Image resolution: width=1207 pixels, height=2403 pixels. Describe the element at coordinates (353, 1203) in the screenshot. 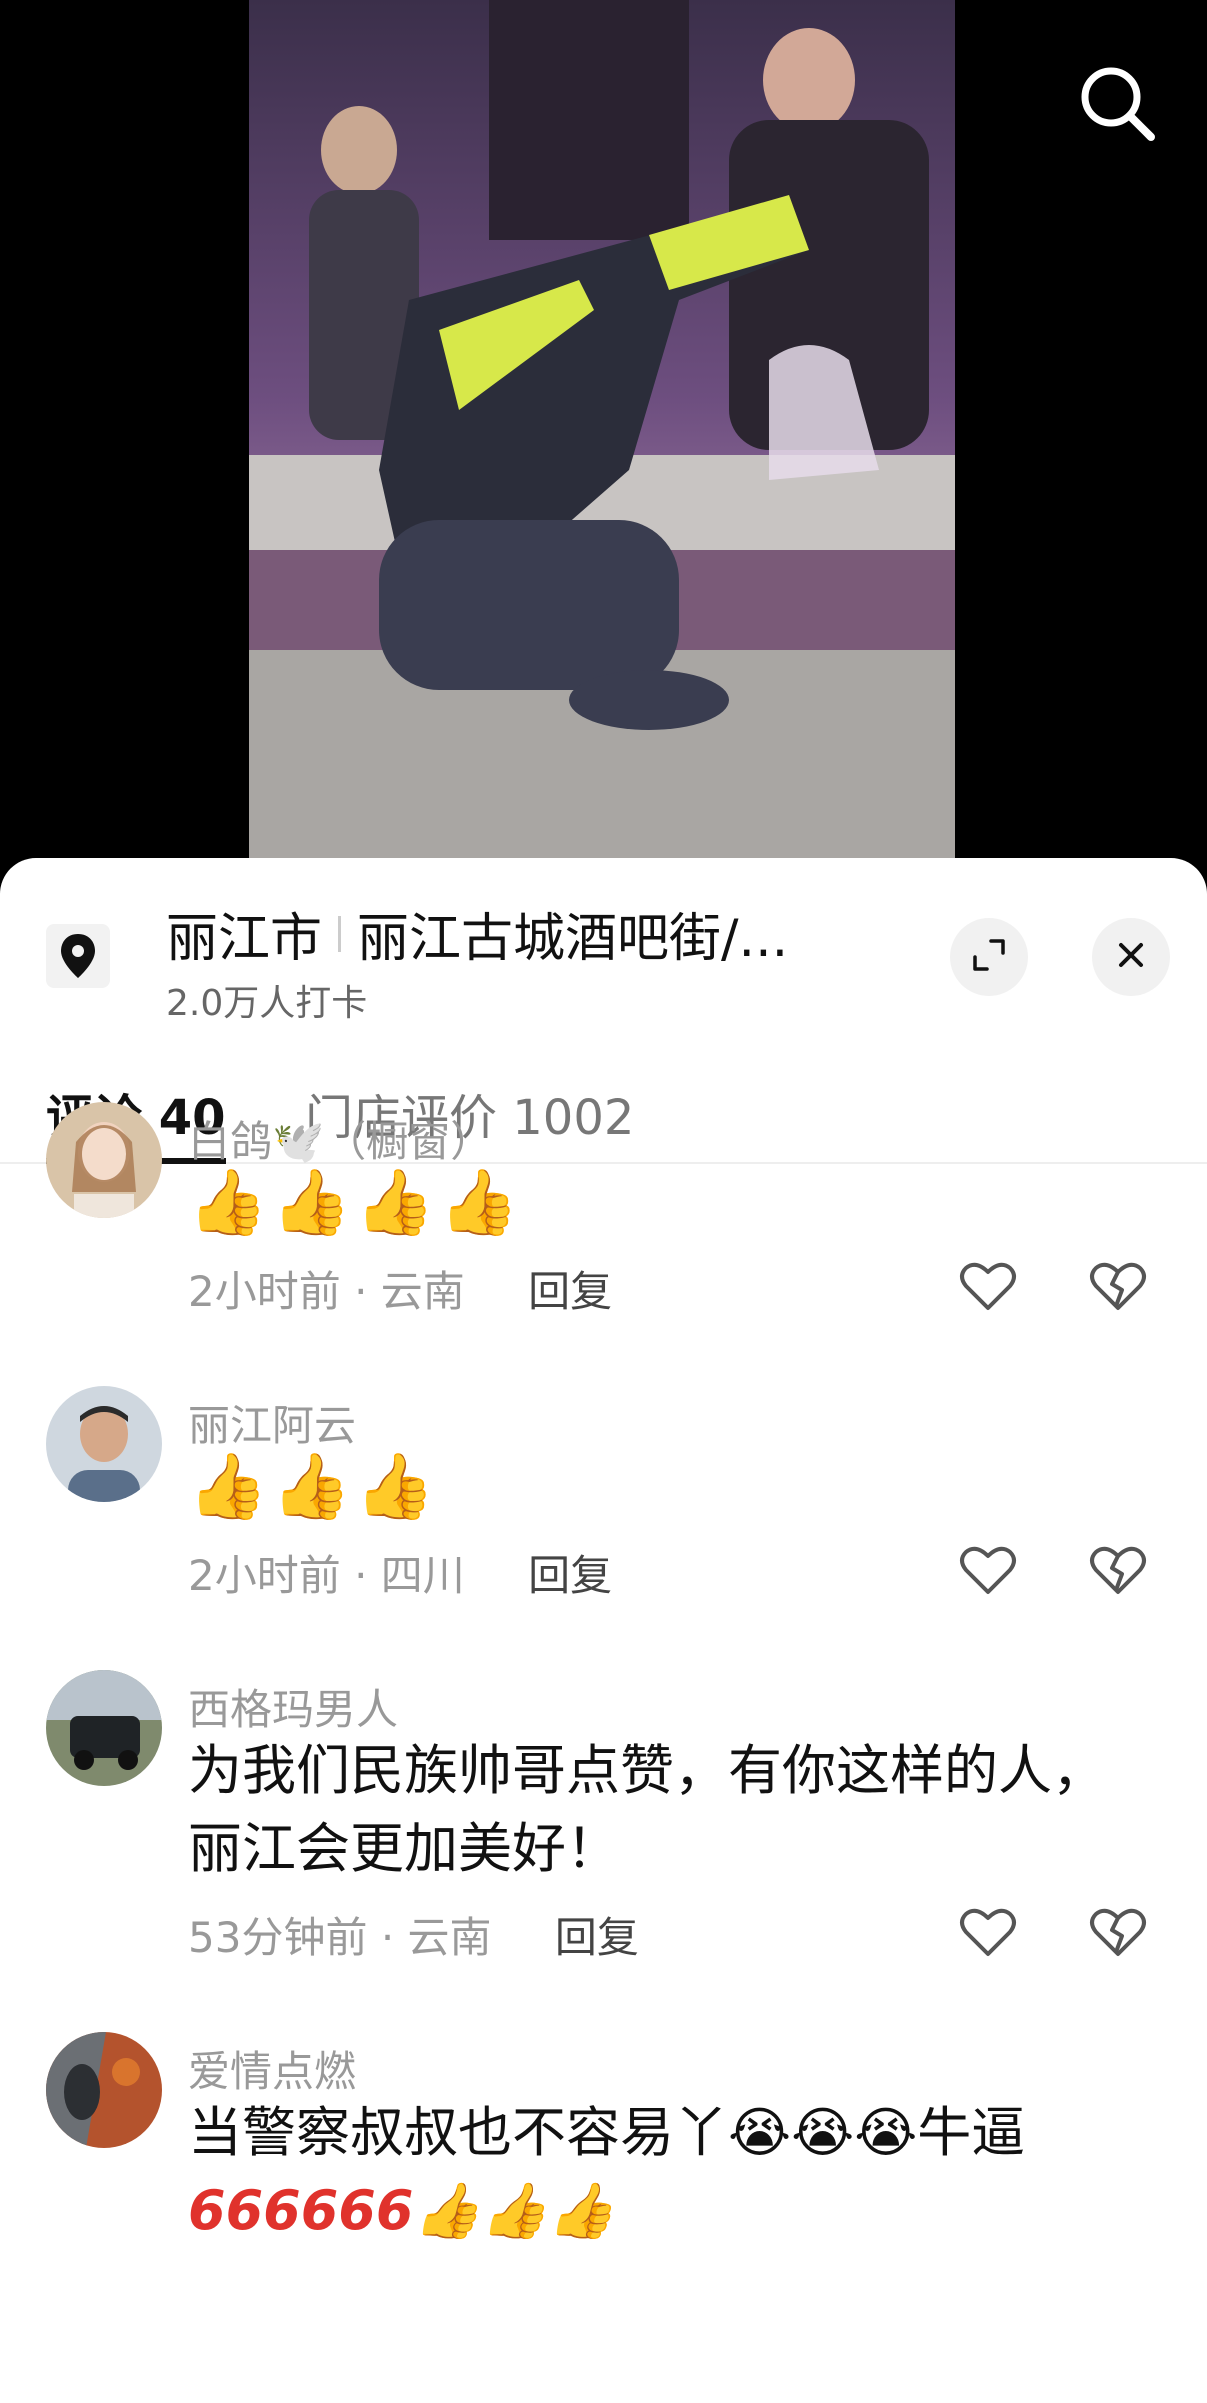

I see `comment-emojis: 👍 👍 👍 👍` at that location.